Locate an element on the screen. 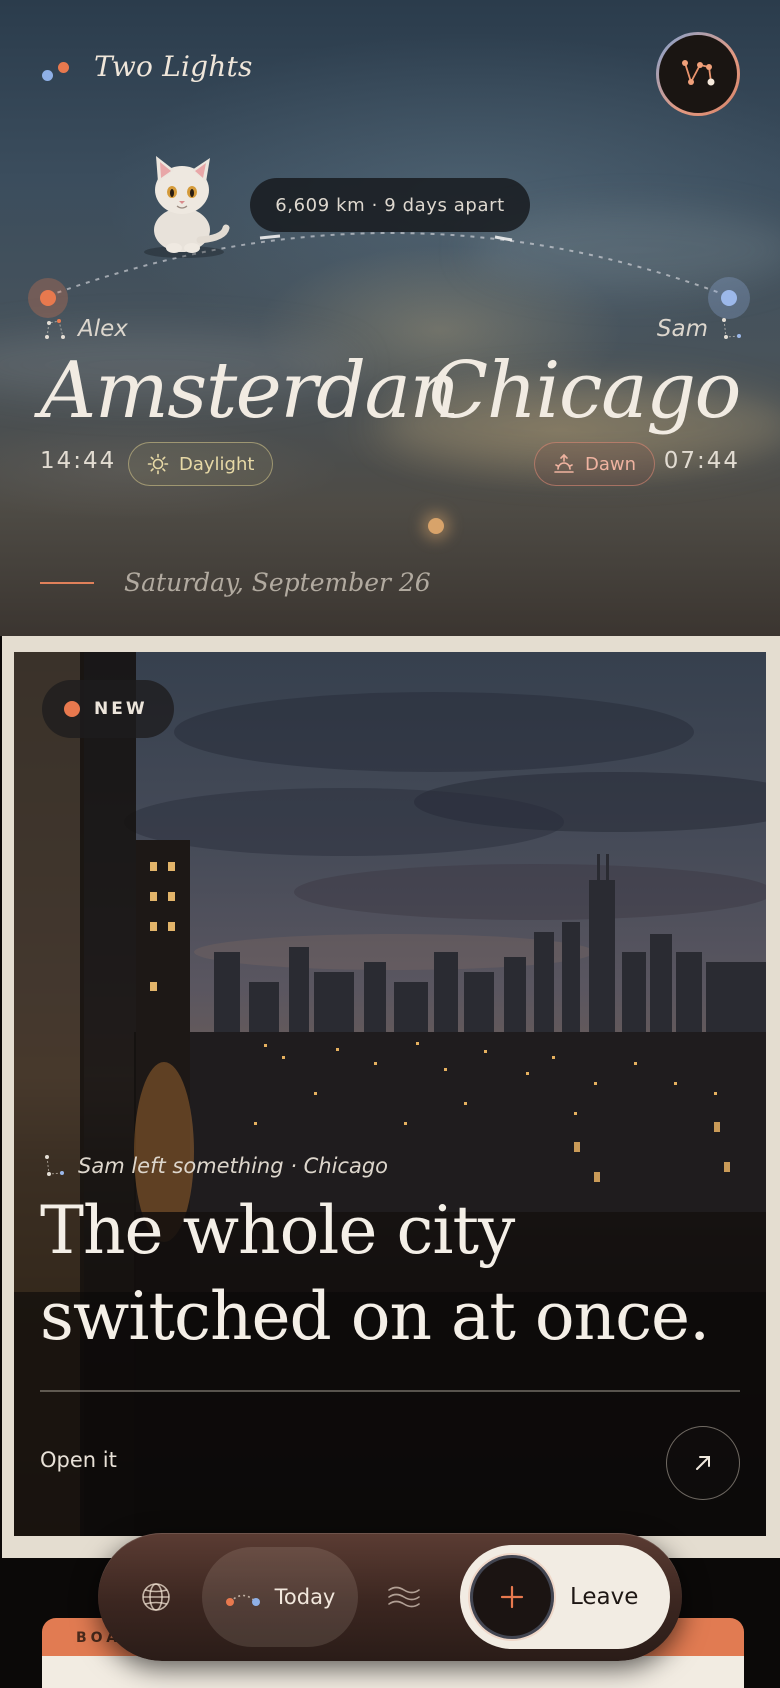 The width and height of the screenshot is (780, 1688). open-button is located at coordinates (703, 1463).